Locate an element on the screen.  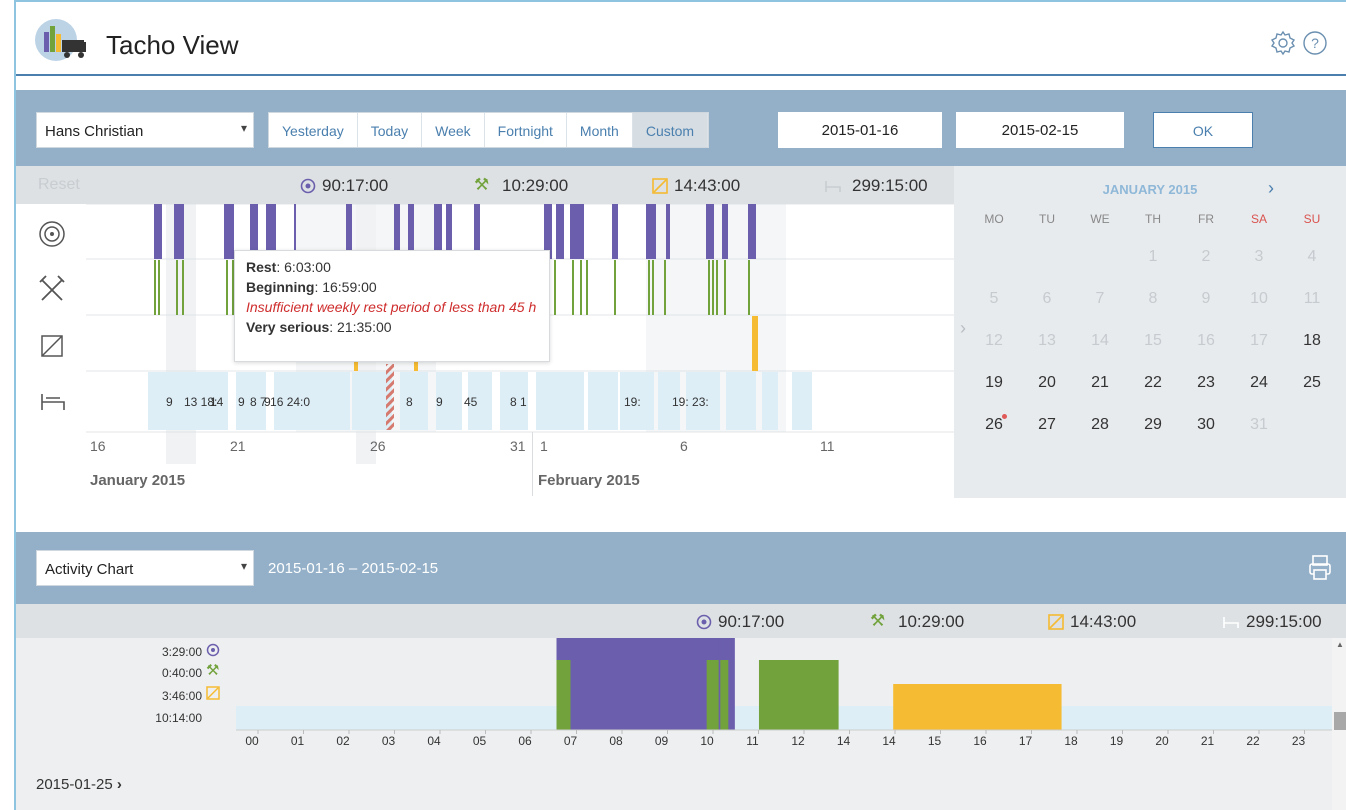
calendar-day: 30 is located at coordinates (1206, 425).